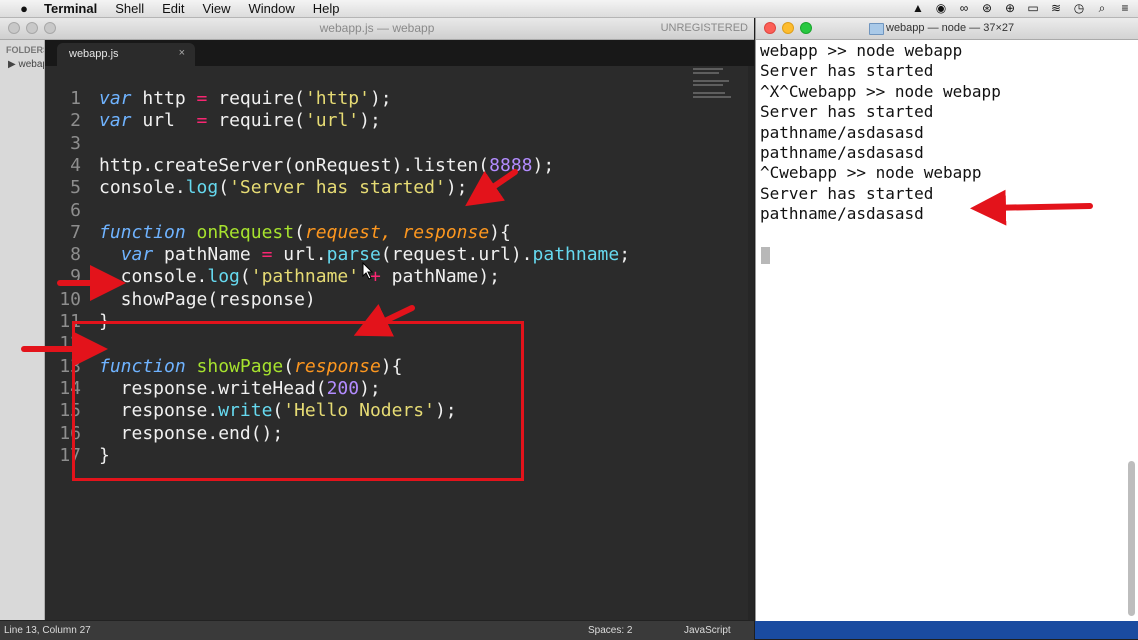 The width and height of the screenshot is (1138, 640). What do you see at coordinates (491, 188) in the screenshot?
I see `arrow-to-response-param` at bounding box center [491, 188].